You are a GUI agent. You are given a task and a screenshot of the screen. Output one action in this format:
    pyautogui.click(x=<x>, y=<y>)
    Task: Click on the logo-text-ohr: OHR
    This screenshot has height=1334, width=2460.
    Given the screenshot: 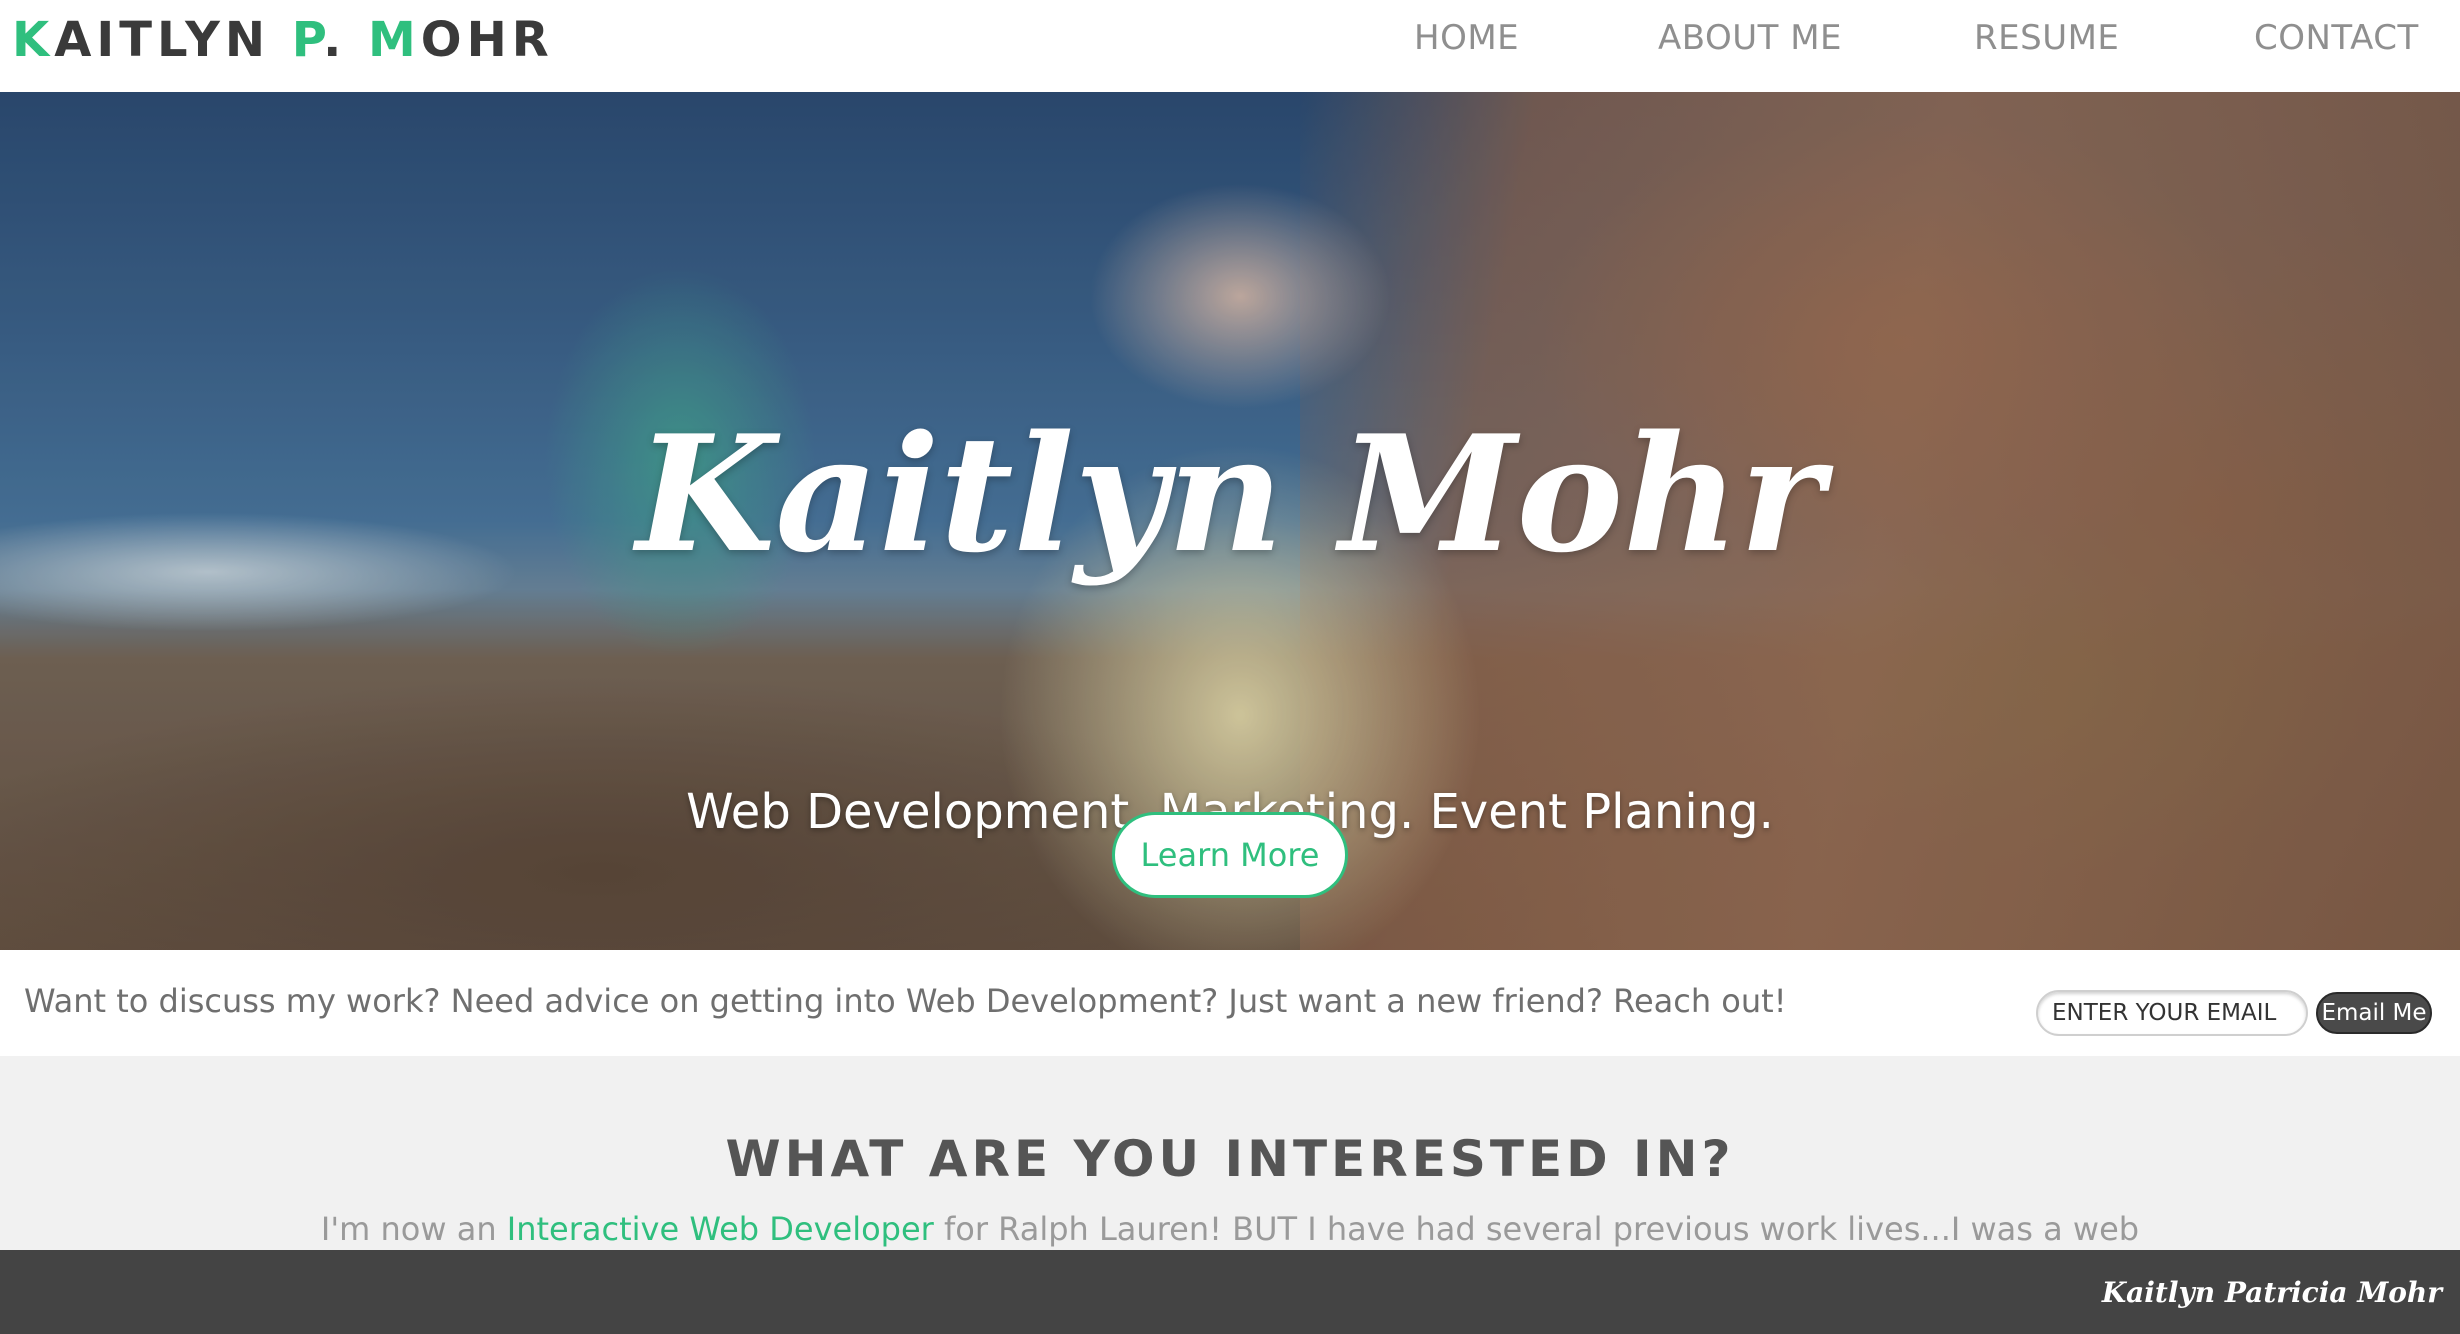 What is the action you would take?
    pyautogui.click(x=487, y=40)
    